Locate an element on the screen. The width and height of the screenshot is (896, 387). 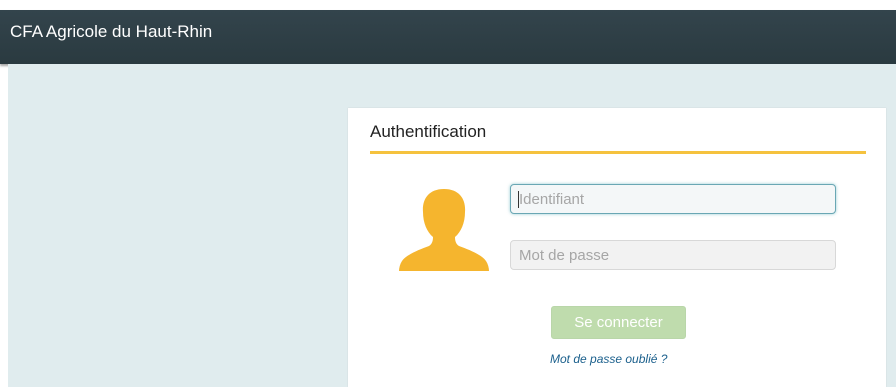
brand-title: CFA Agricole du Haut-Rhin is located at coordinates (111, 32).